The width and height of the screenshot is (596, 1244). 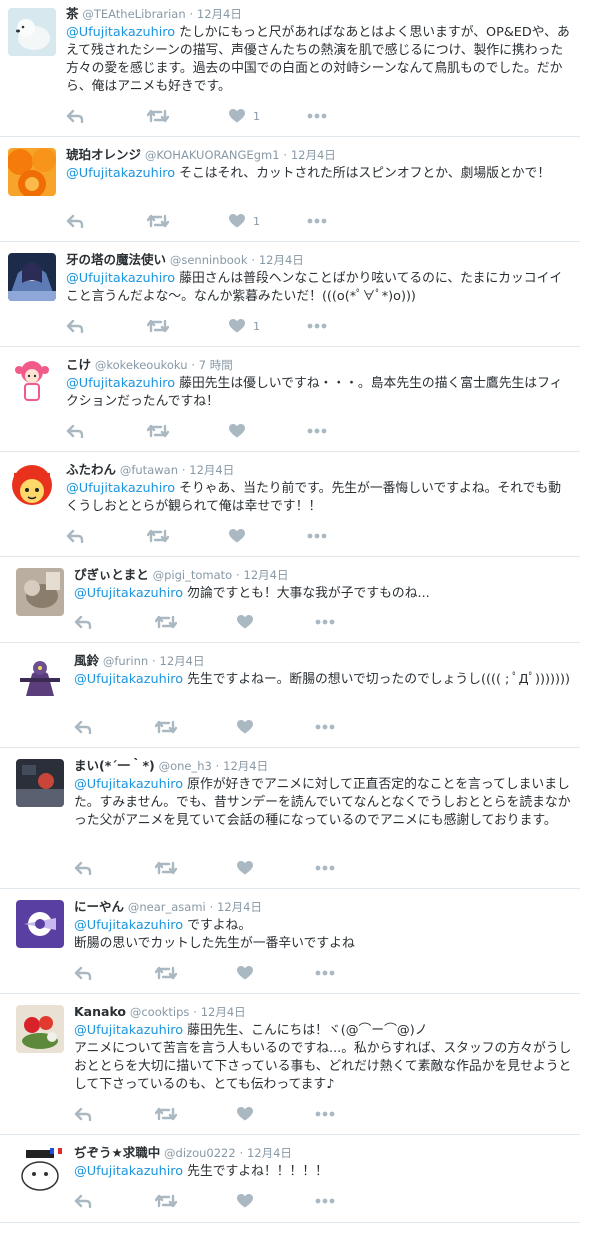 What do you see at coordinates (185, 766) in the screenshot?
I see `username: @one_h3` at bounding box center [185, 766].